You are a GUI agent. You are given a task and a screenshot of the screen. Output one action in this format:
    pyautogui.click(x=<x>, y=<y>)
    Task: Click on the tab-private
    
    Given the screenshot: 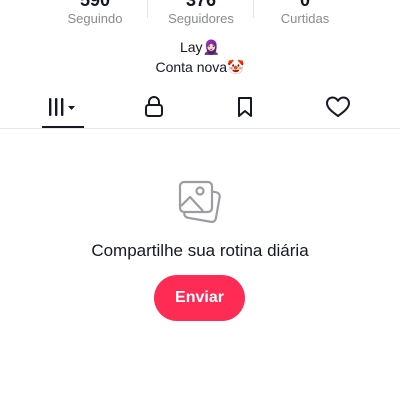 What is the action you would take?
    pyautogui.click(x=154, y=107)
    